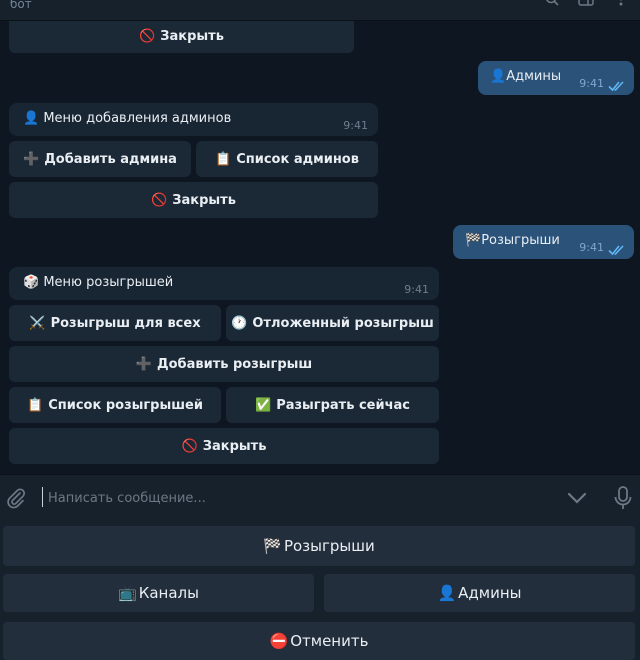 This screenshot has height=660, width=640. I want to click on outgoing-message: 👤Админы 9:41, so click(556, 78).